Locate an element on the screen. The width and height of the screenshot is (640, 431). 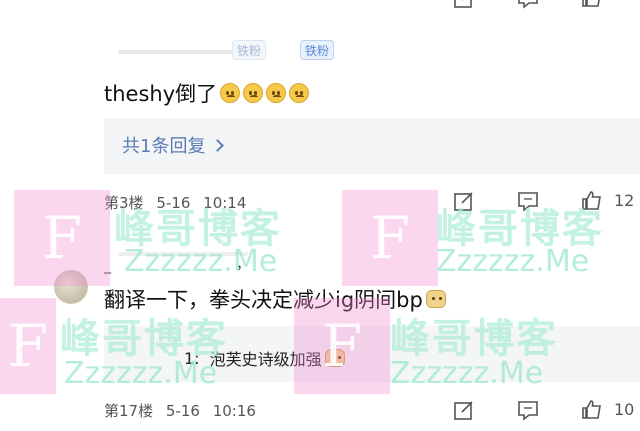
comment-body: theshy倒了 is located at coordinates (161, 94).